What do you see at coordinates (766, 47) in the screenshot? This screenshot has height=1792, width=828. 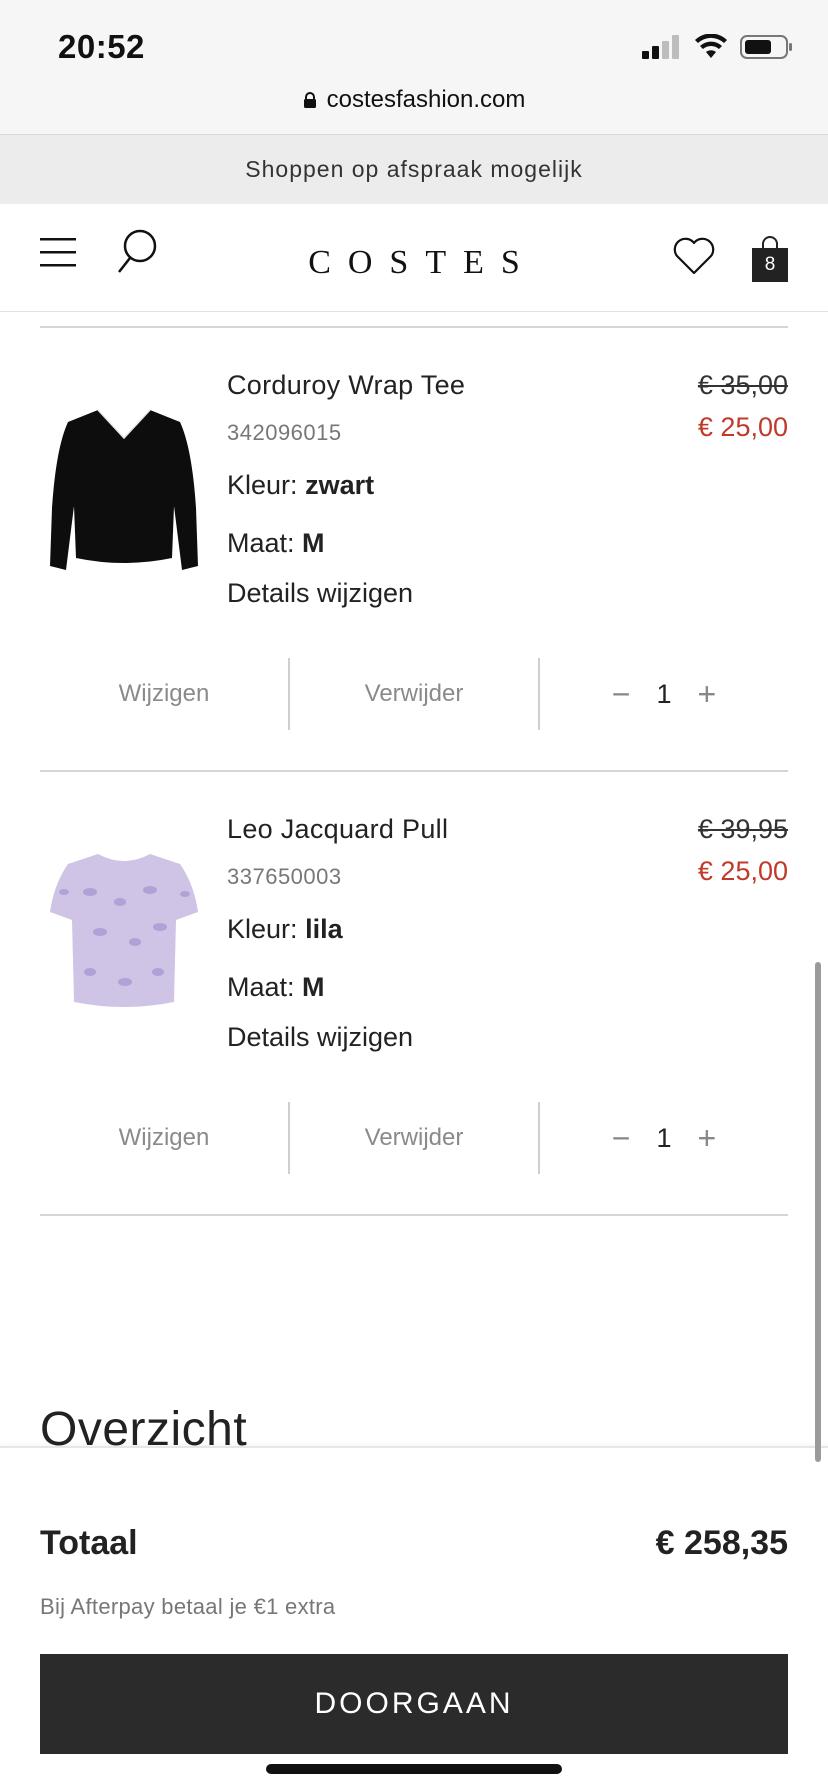 I see `battery-icon` at bounding box center [766, 47].